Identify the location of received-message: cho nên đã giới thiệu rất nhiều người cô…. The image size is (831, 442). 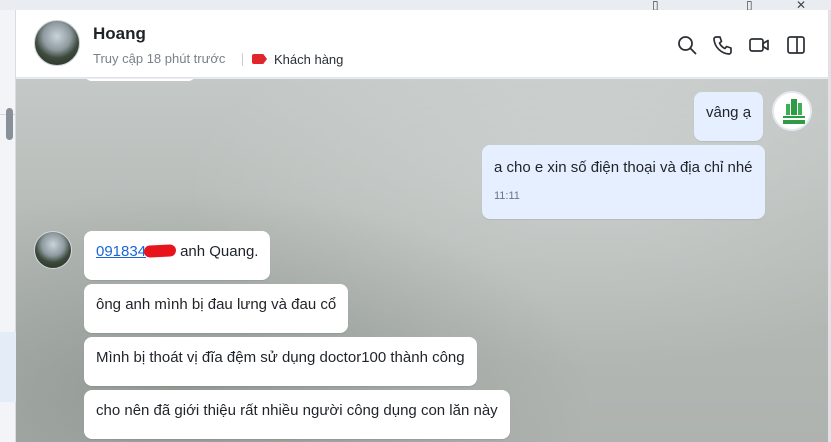
(297, 414).